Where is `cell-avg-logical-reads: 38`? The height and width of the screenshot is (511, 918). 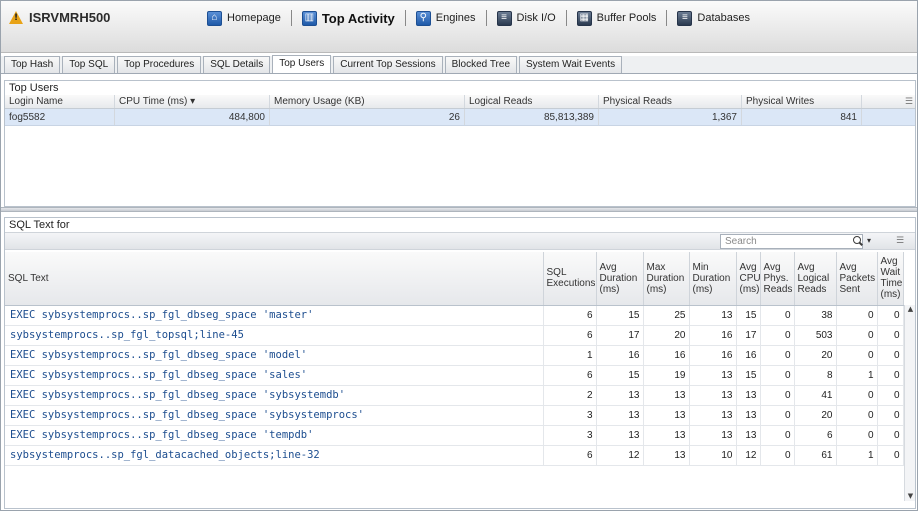
cell-avg-logical-reads: 38 is located at coordinates (815, 315).